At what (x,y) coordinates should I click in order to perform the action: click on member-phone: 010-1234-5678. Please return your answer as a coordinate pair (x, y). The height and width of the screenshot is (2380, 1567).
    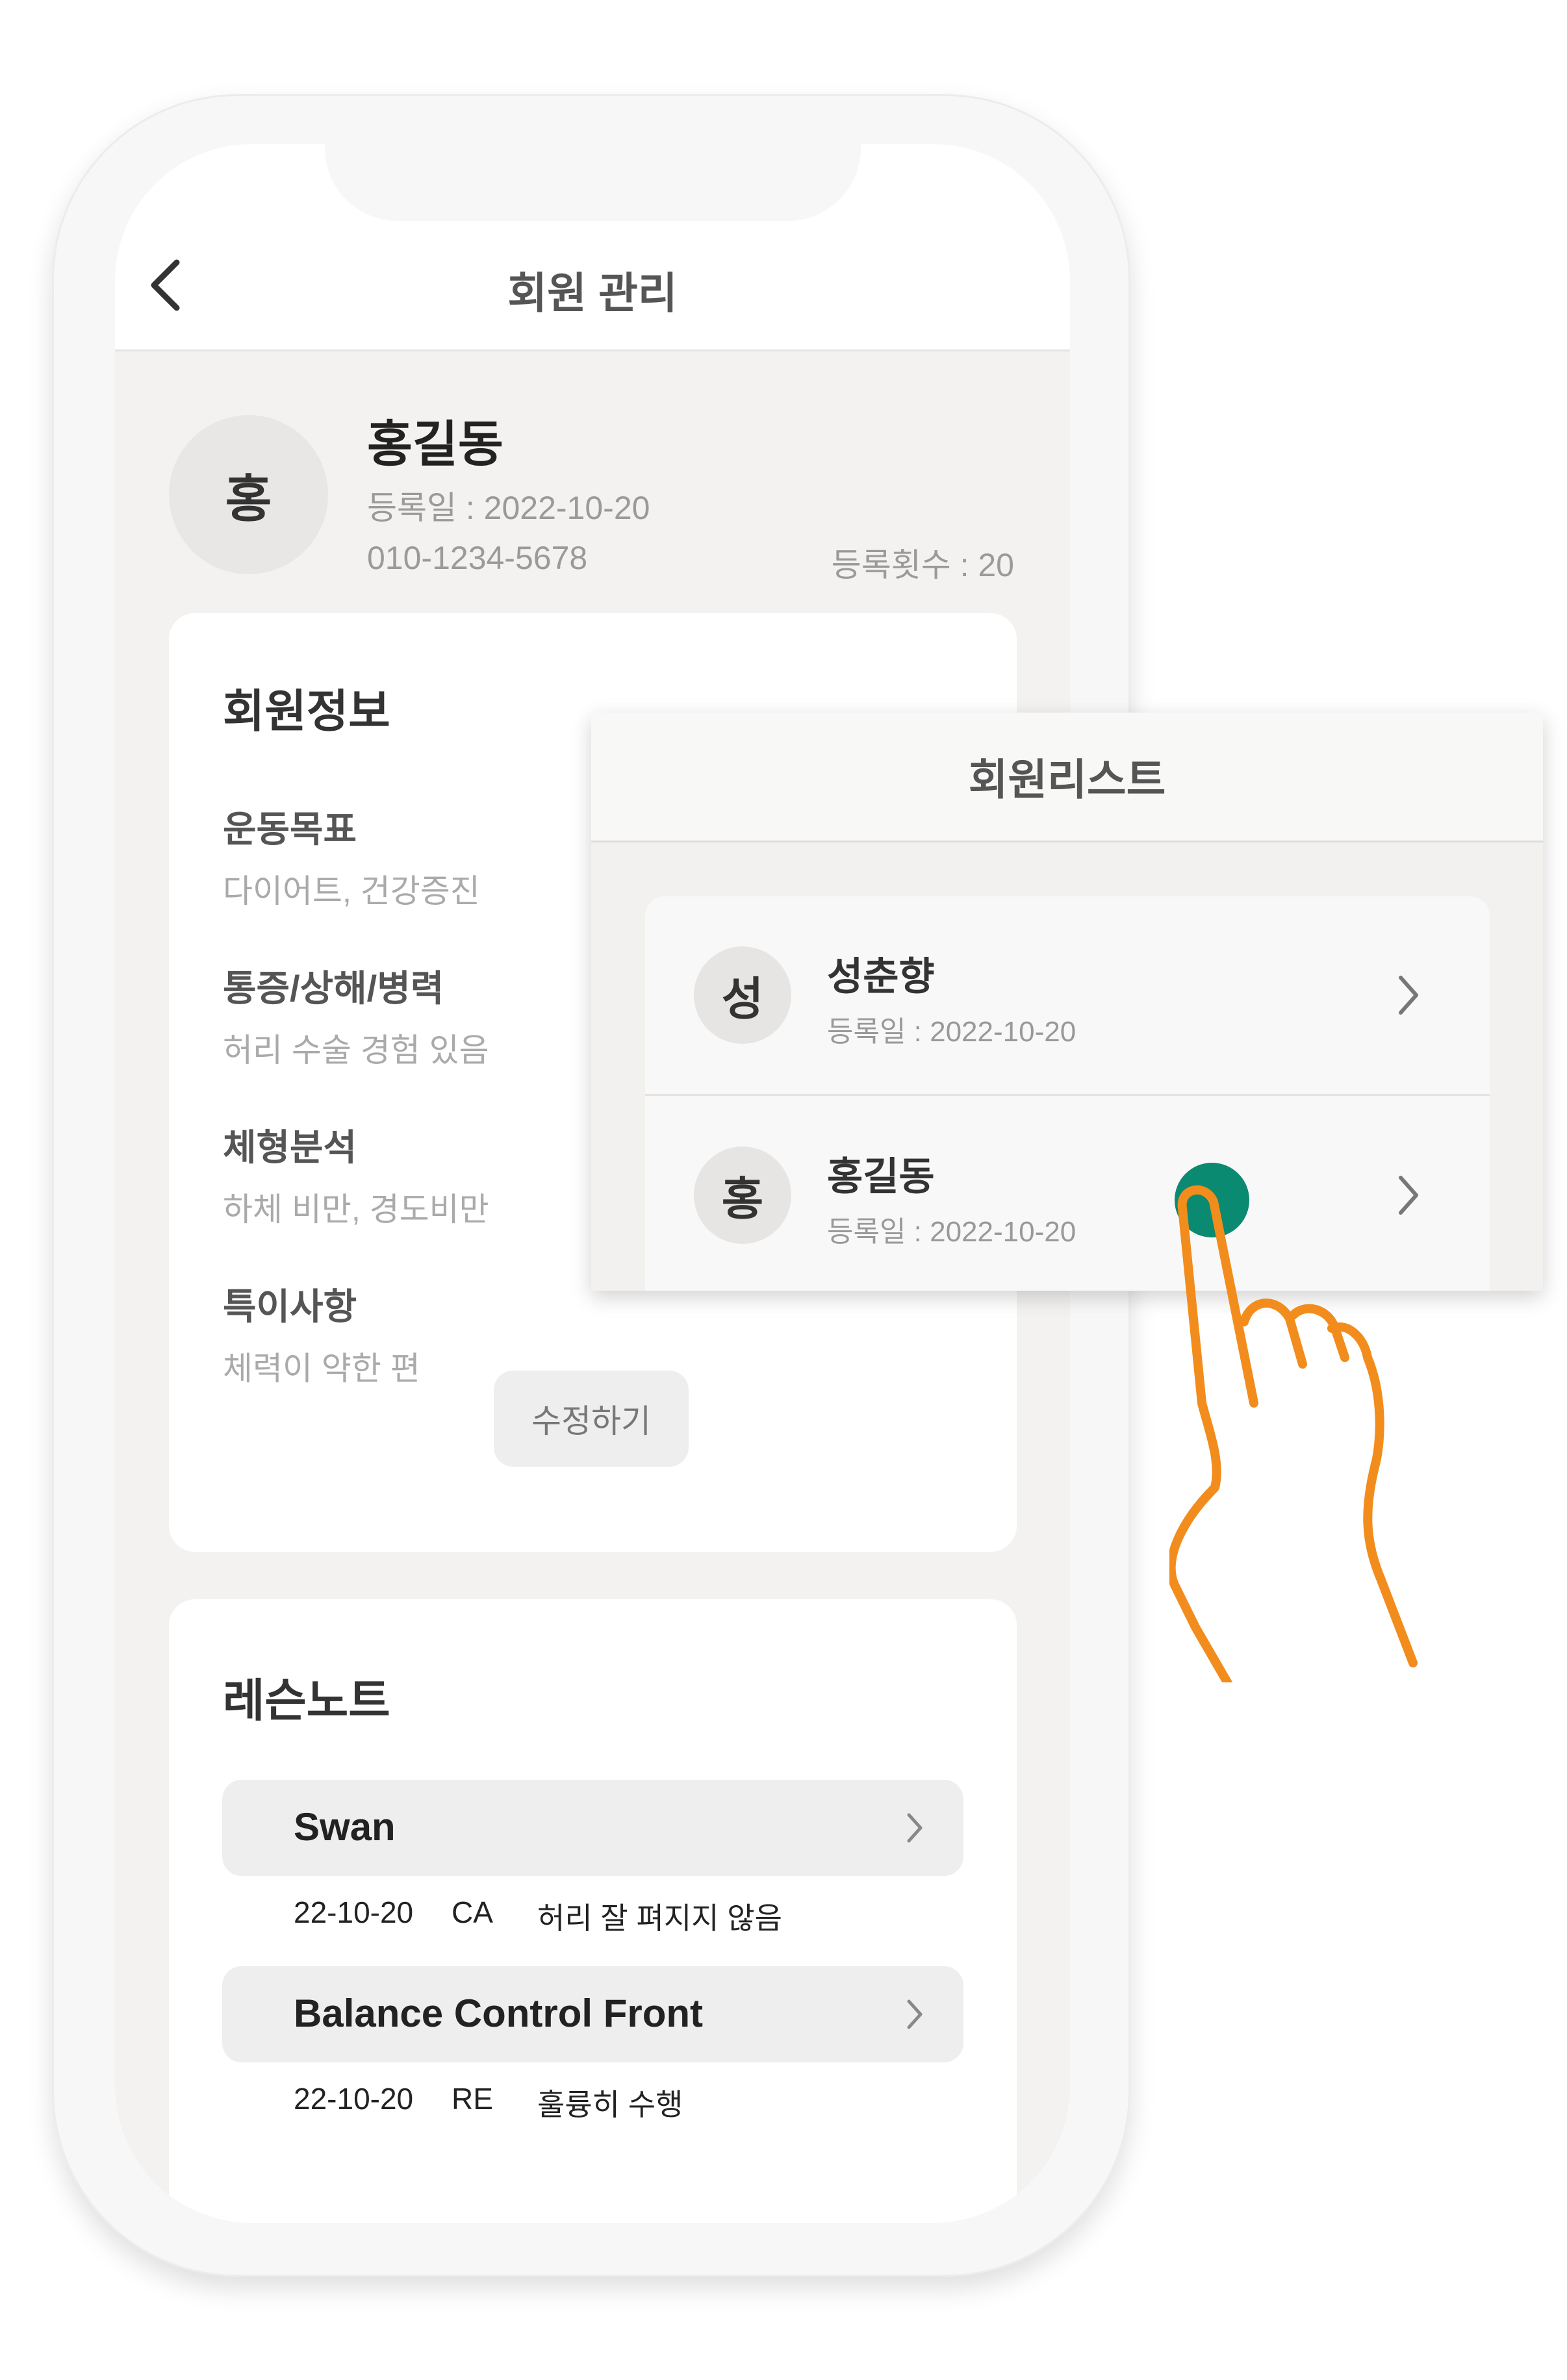
    Looking at the image, I should click on (477, 558).